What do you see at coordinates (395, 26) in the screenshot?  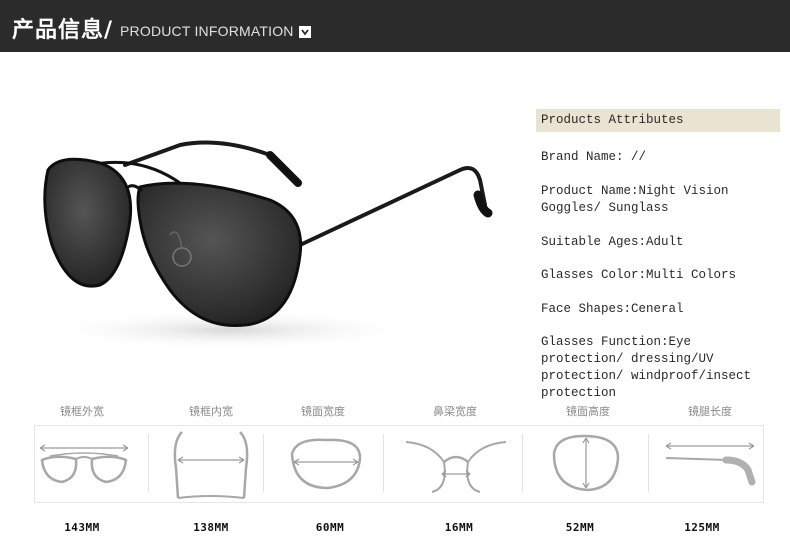 I see `page-header: 产品信息/ PRODUCT INFORMATION` at bounding box center [395, 26].